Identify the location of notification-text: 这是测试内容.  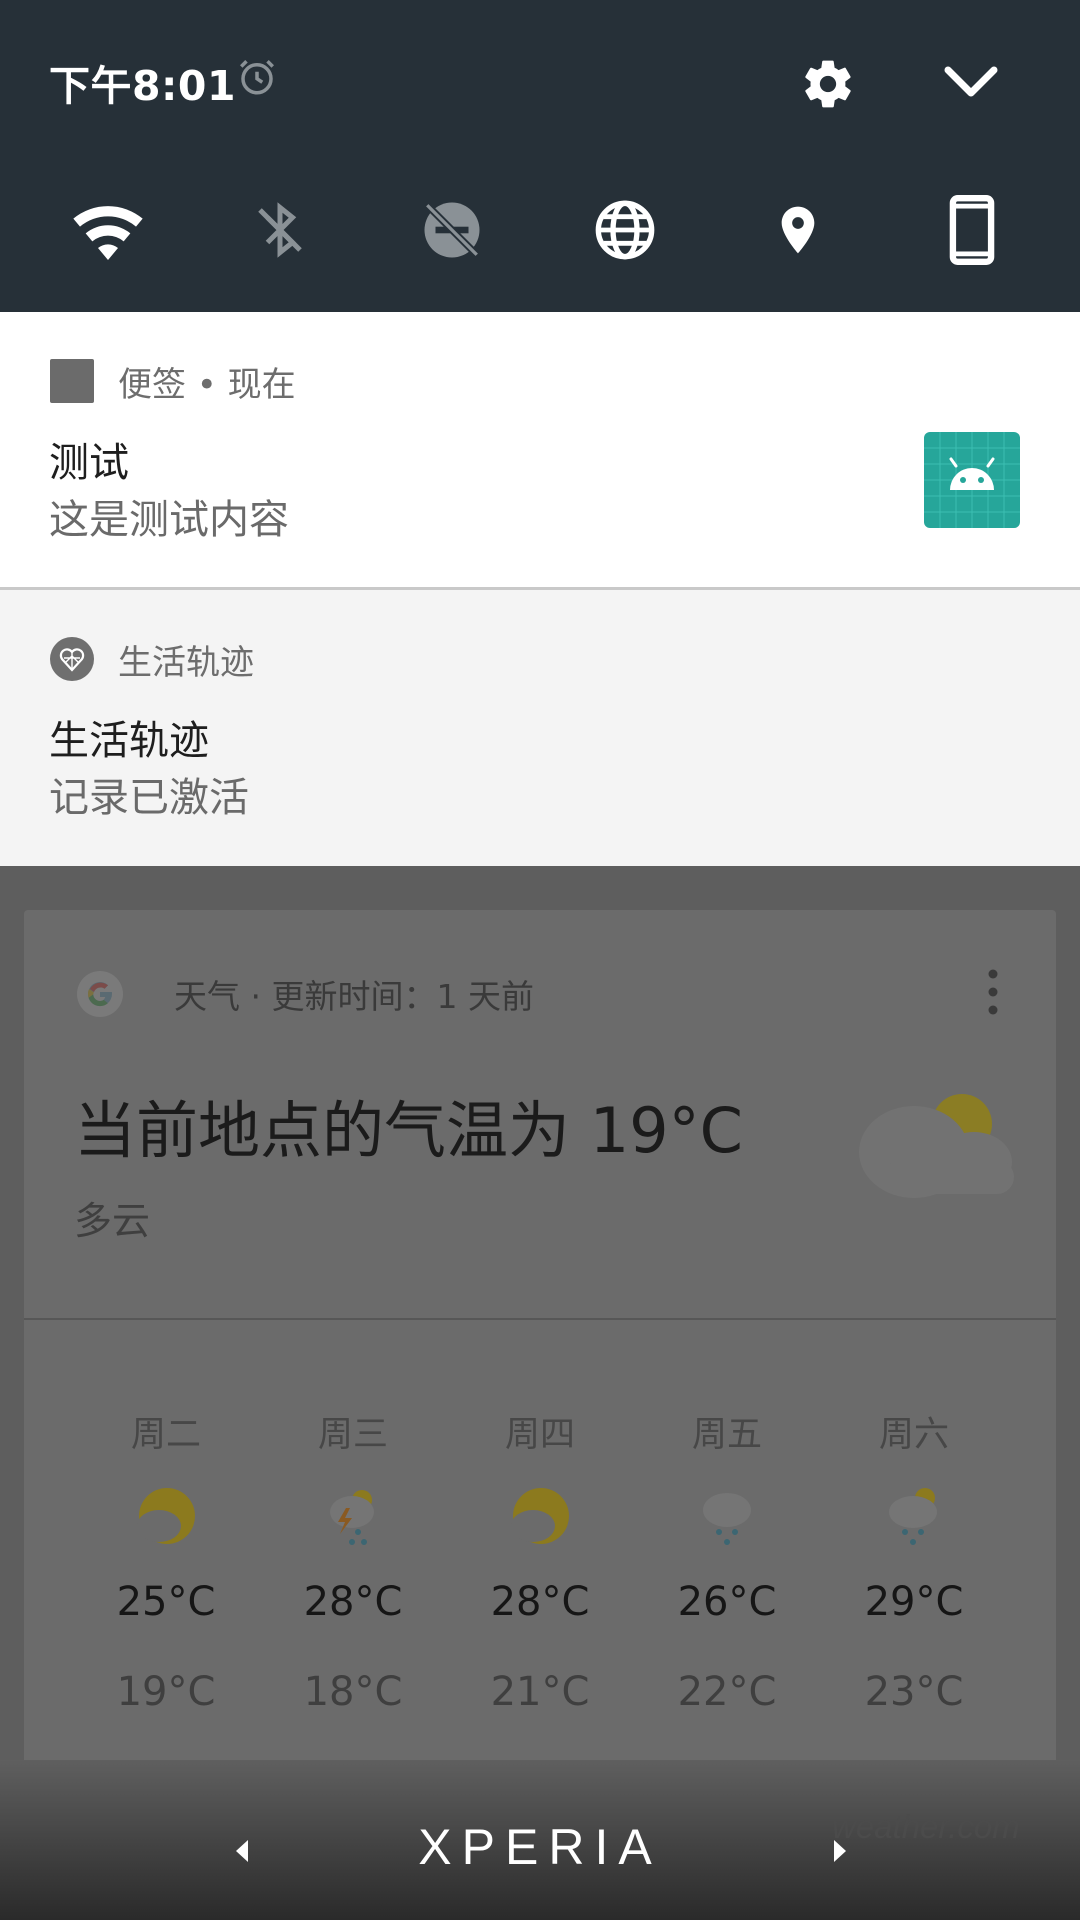
(169, 520).